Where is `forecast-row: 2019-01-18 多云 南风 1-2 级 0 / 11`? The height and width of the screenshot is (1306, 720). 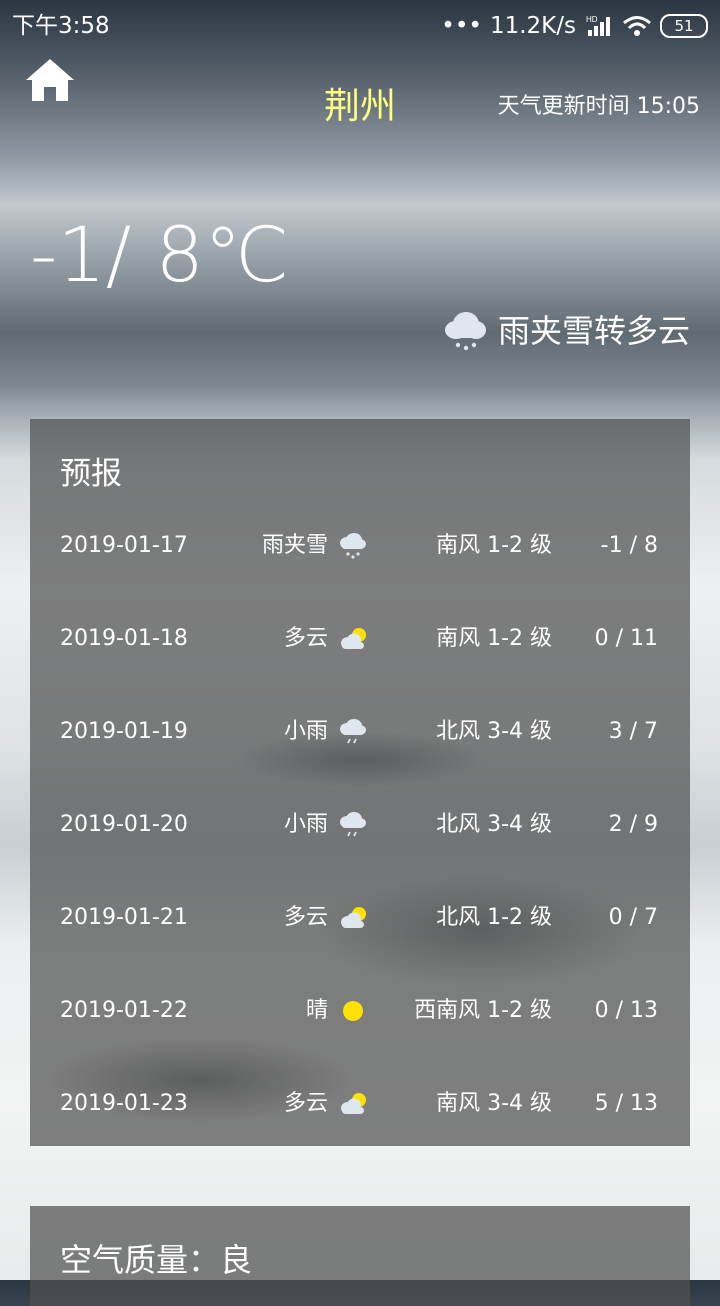 forecast-row: 2019-01-18 多云 南风 1-2 级 0 / 11 is located at coordinates (360, 639).